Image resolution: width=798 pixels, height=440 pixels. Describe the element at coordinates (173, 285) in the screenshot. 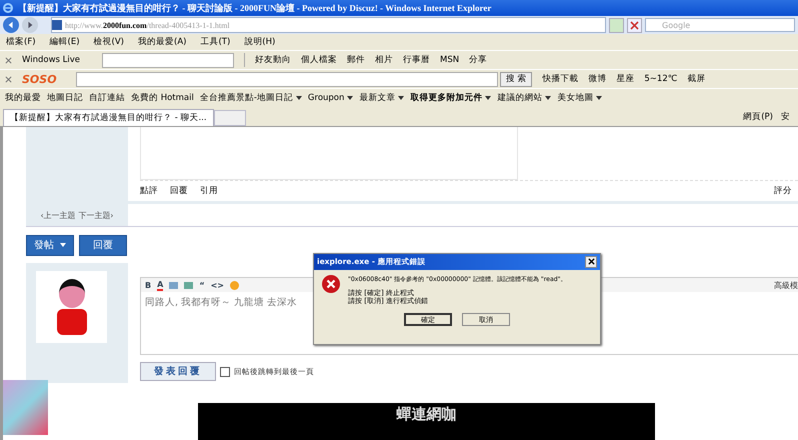

I see `image-icon` at that location.